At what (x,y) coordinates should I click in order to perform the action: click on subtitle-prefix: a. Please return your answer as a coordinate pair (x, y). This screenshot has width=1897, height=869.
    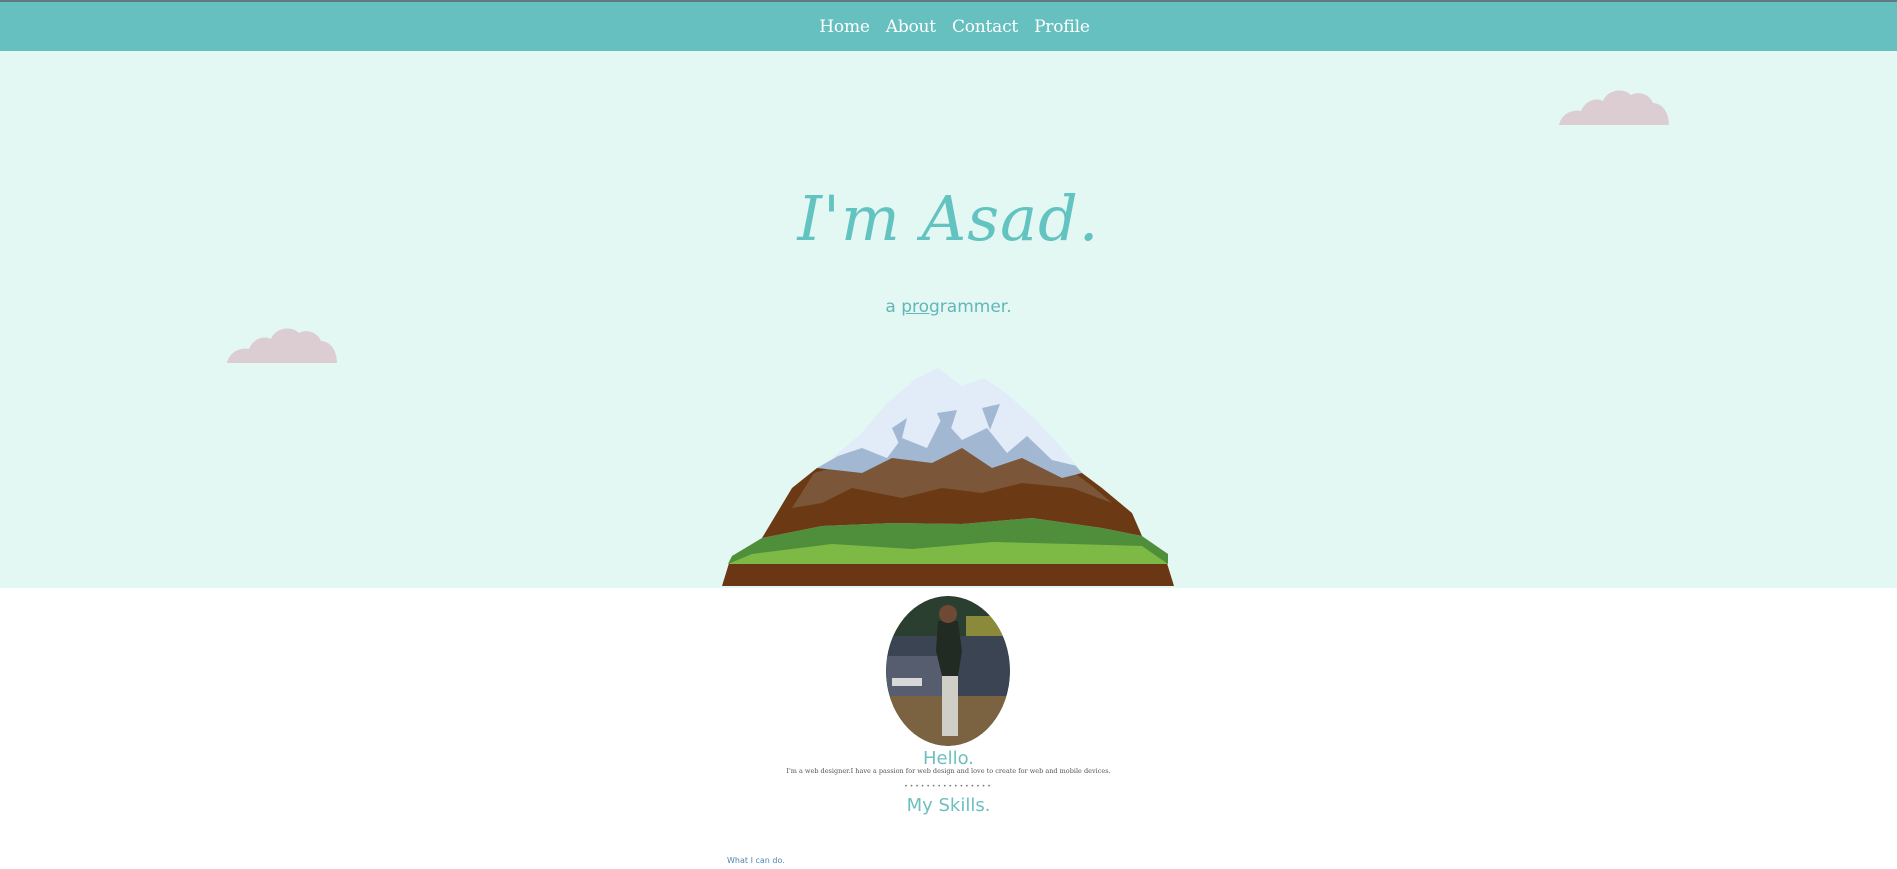
    Looking at the image, I should click on (893, 307).